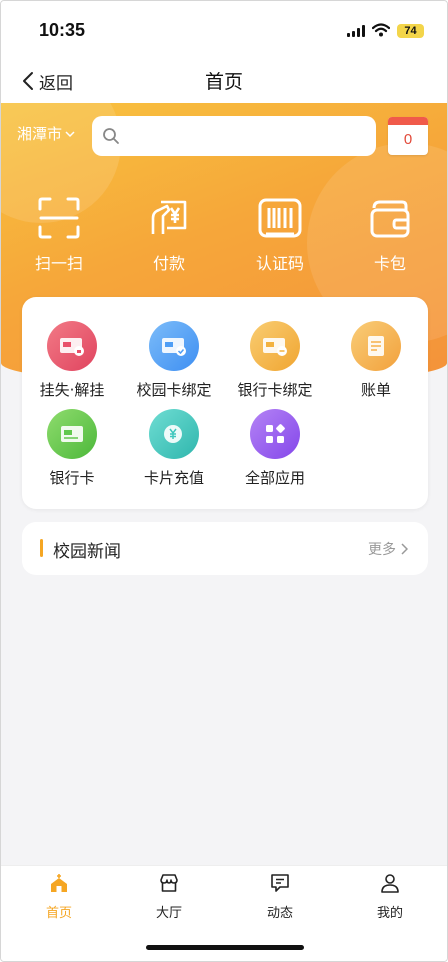 The width and height of the screenshot is (448, 962). Describe the element at coordinates (280, 896) in the screenshot. I see `tab-feed: 动态` at that location.